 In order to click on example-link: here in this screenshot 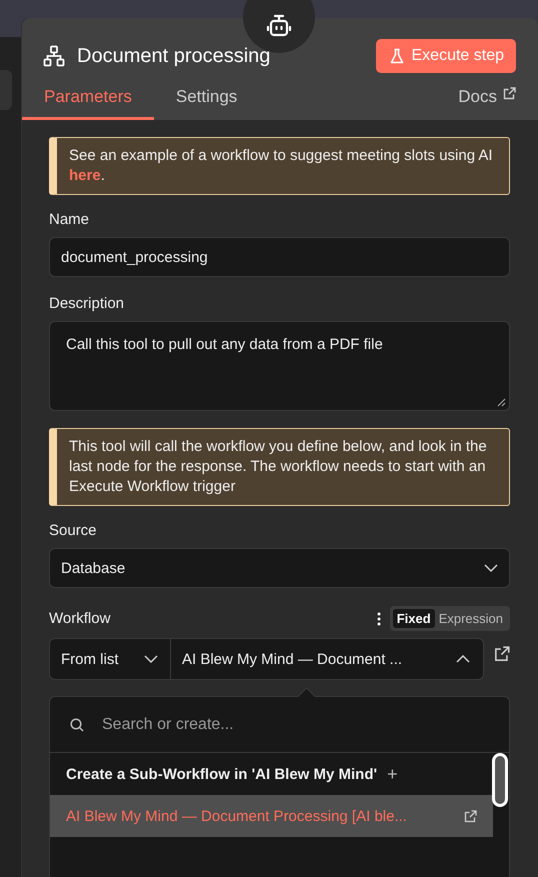, I will do `click(85, 175)`.